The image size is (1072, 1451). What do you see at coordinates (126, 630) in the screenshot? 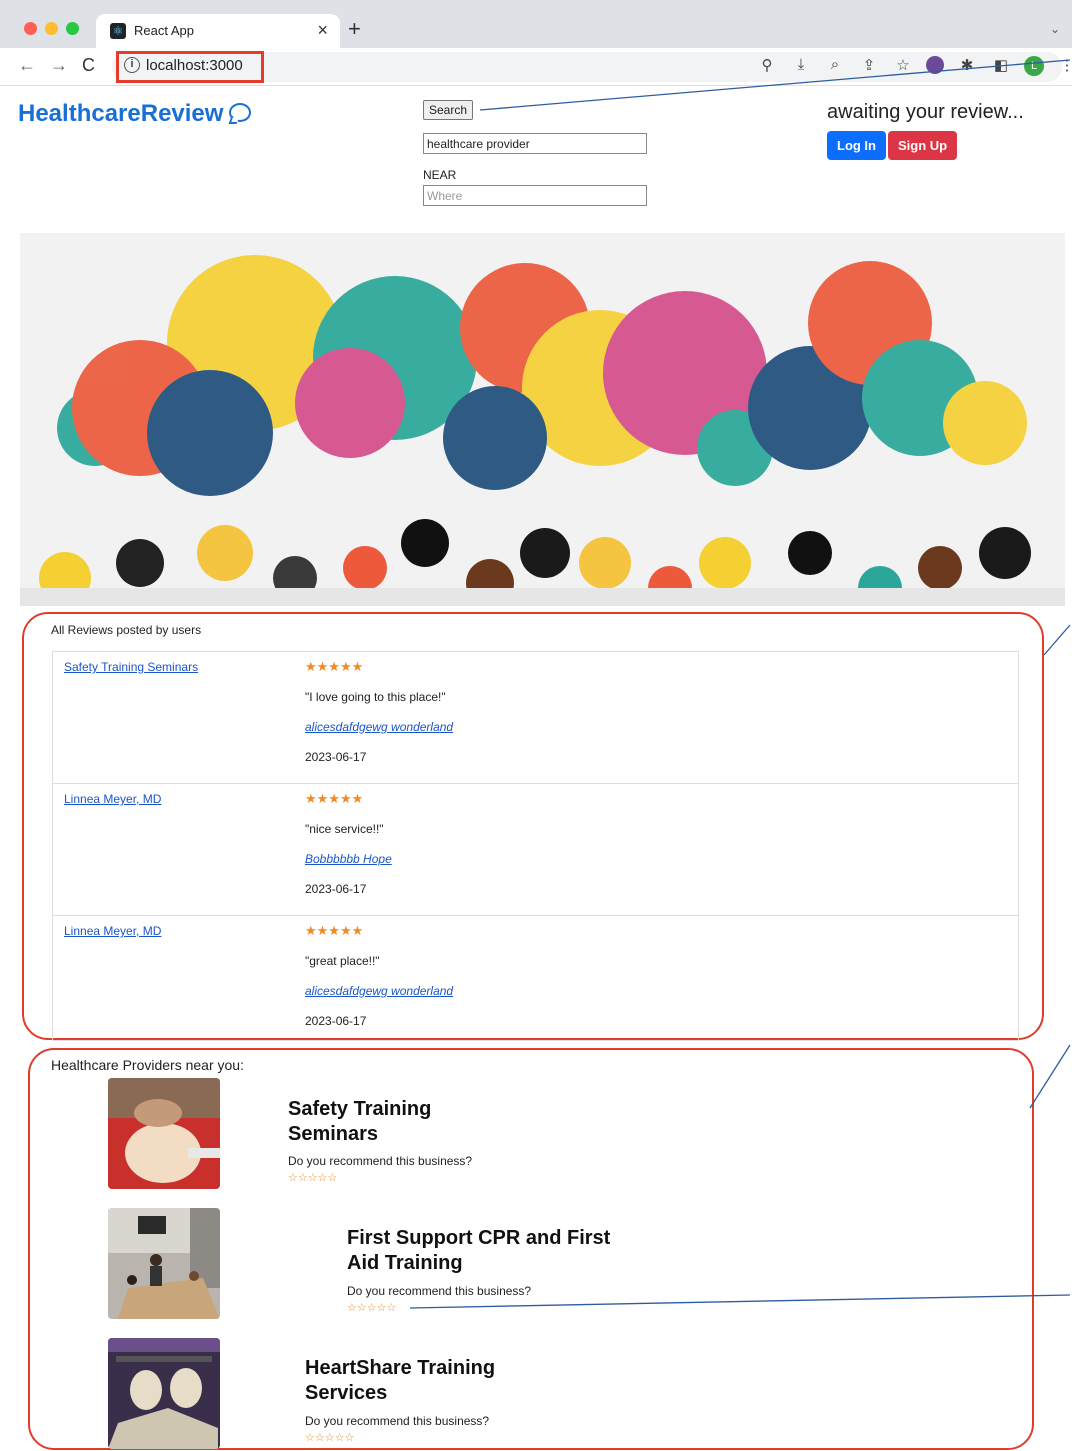
I see `reviews-heading: All Reviews posted by users` at bounding box center [126, 630].